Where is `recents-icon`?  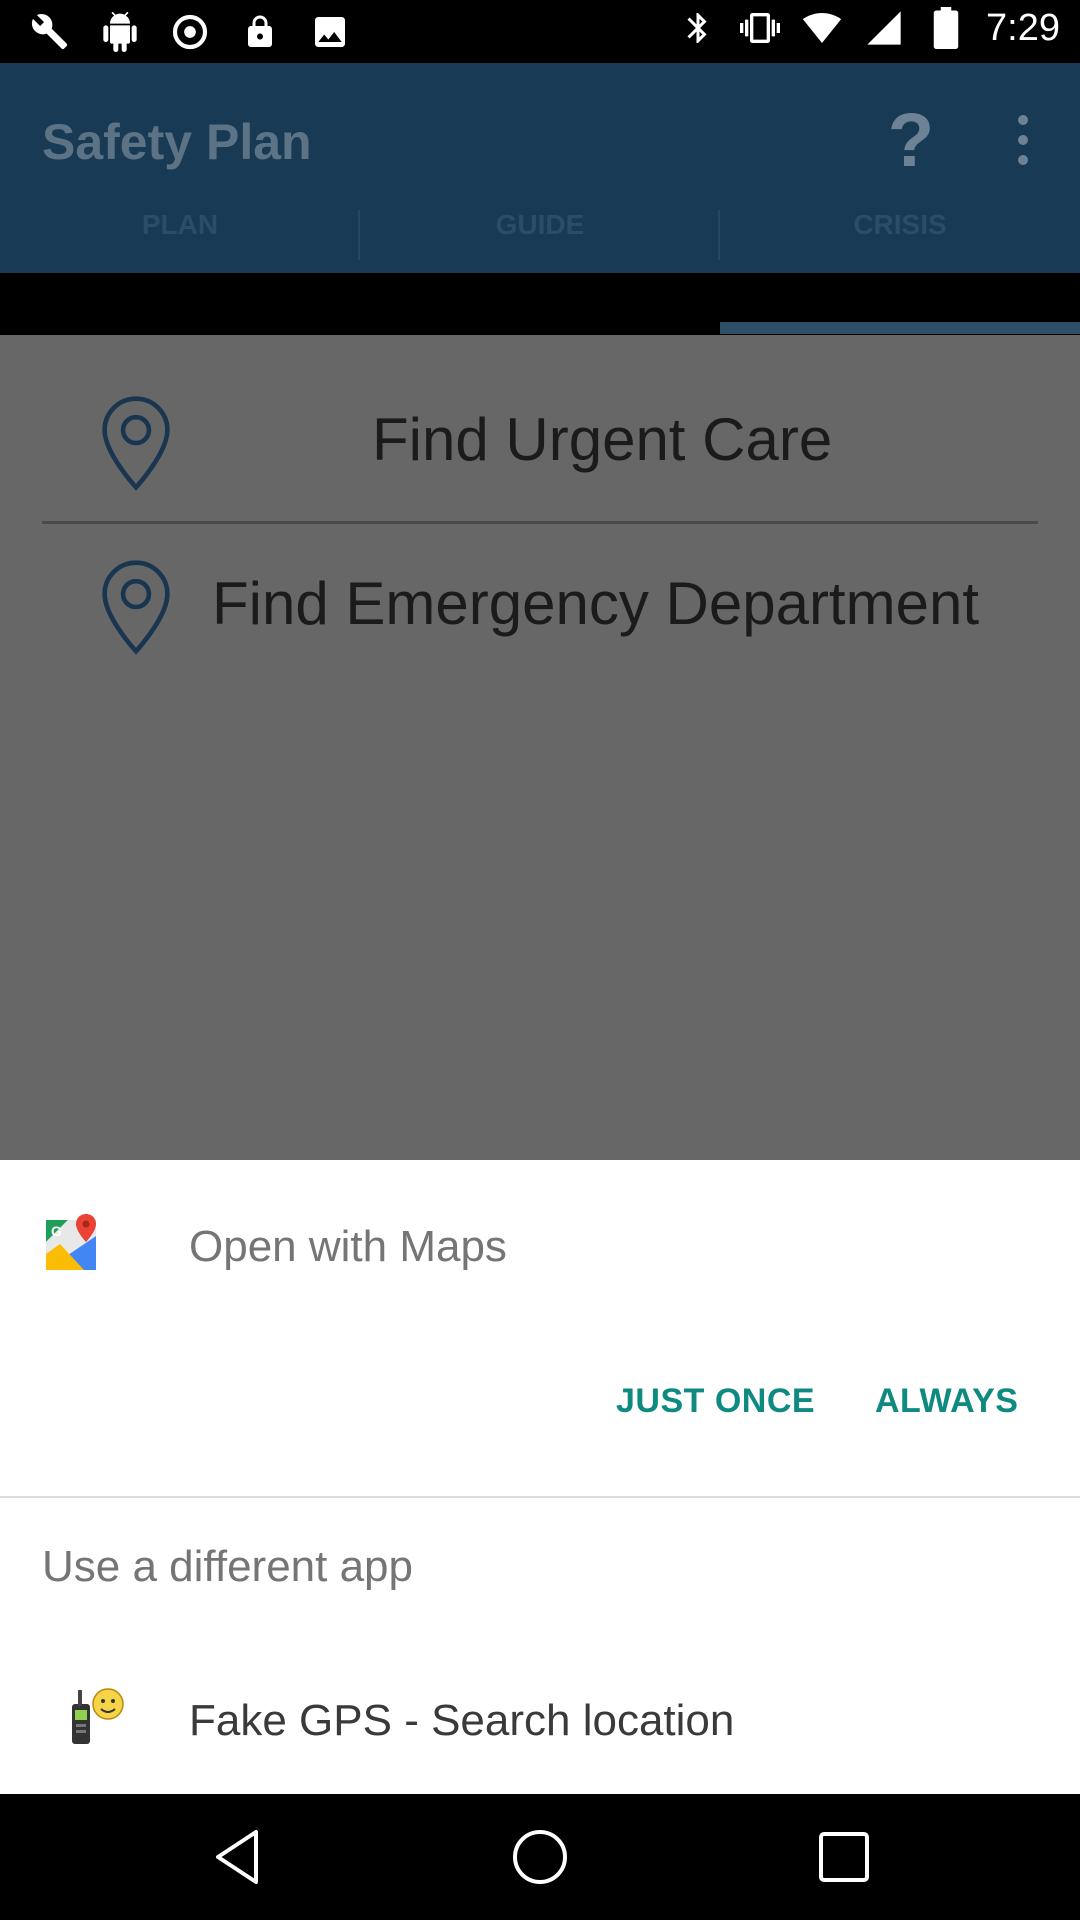
recents-icon is located at coordinates (844, 1857).